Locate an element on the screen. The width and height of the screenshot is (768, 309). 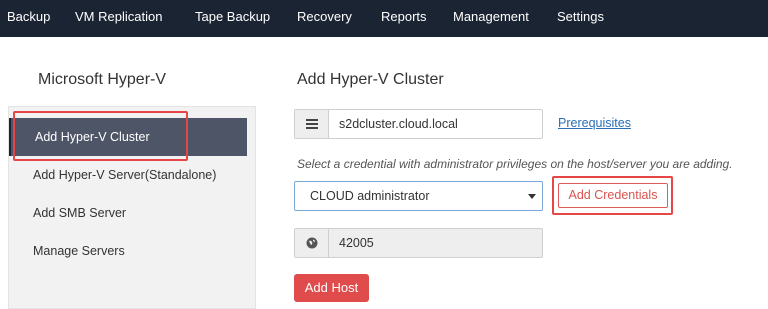
add-credentials-button: Add Credentials is located at coordinates (613, 195).